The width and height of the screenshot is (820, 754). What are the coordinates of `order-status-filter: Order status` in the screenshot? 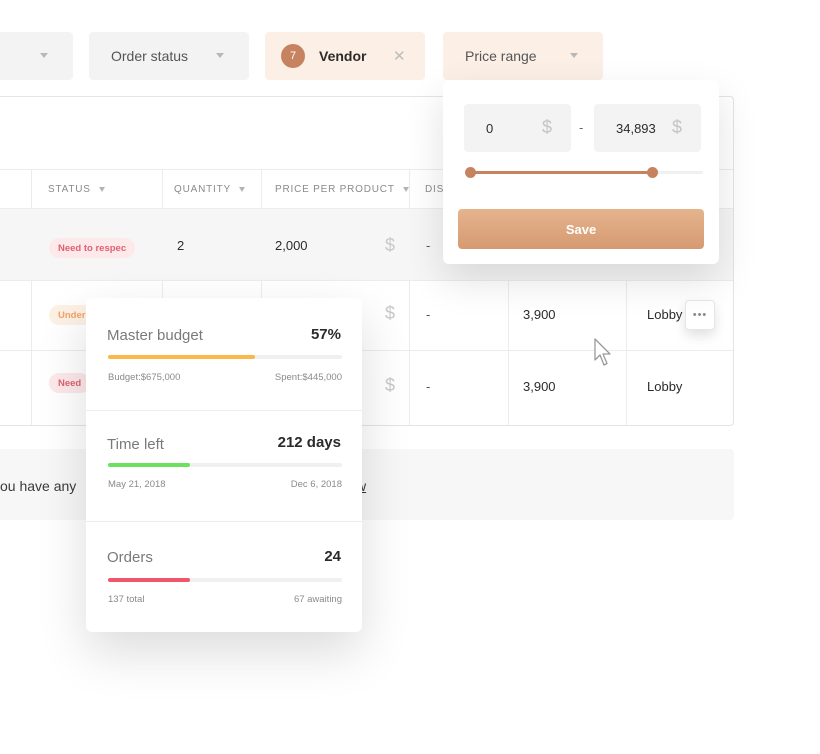 It's located at (169, 56).